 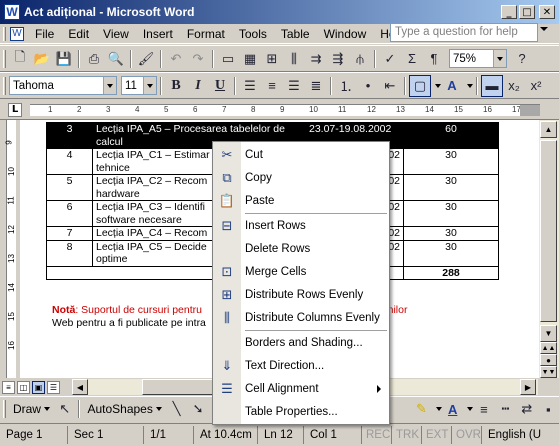 What do you see at coordinates (548, 360) in the screenshot?
I see `select-browse-object-icon: ●` at bounding box center [548, 360].